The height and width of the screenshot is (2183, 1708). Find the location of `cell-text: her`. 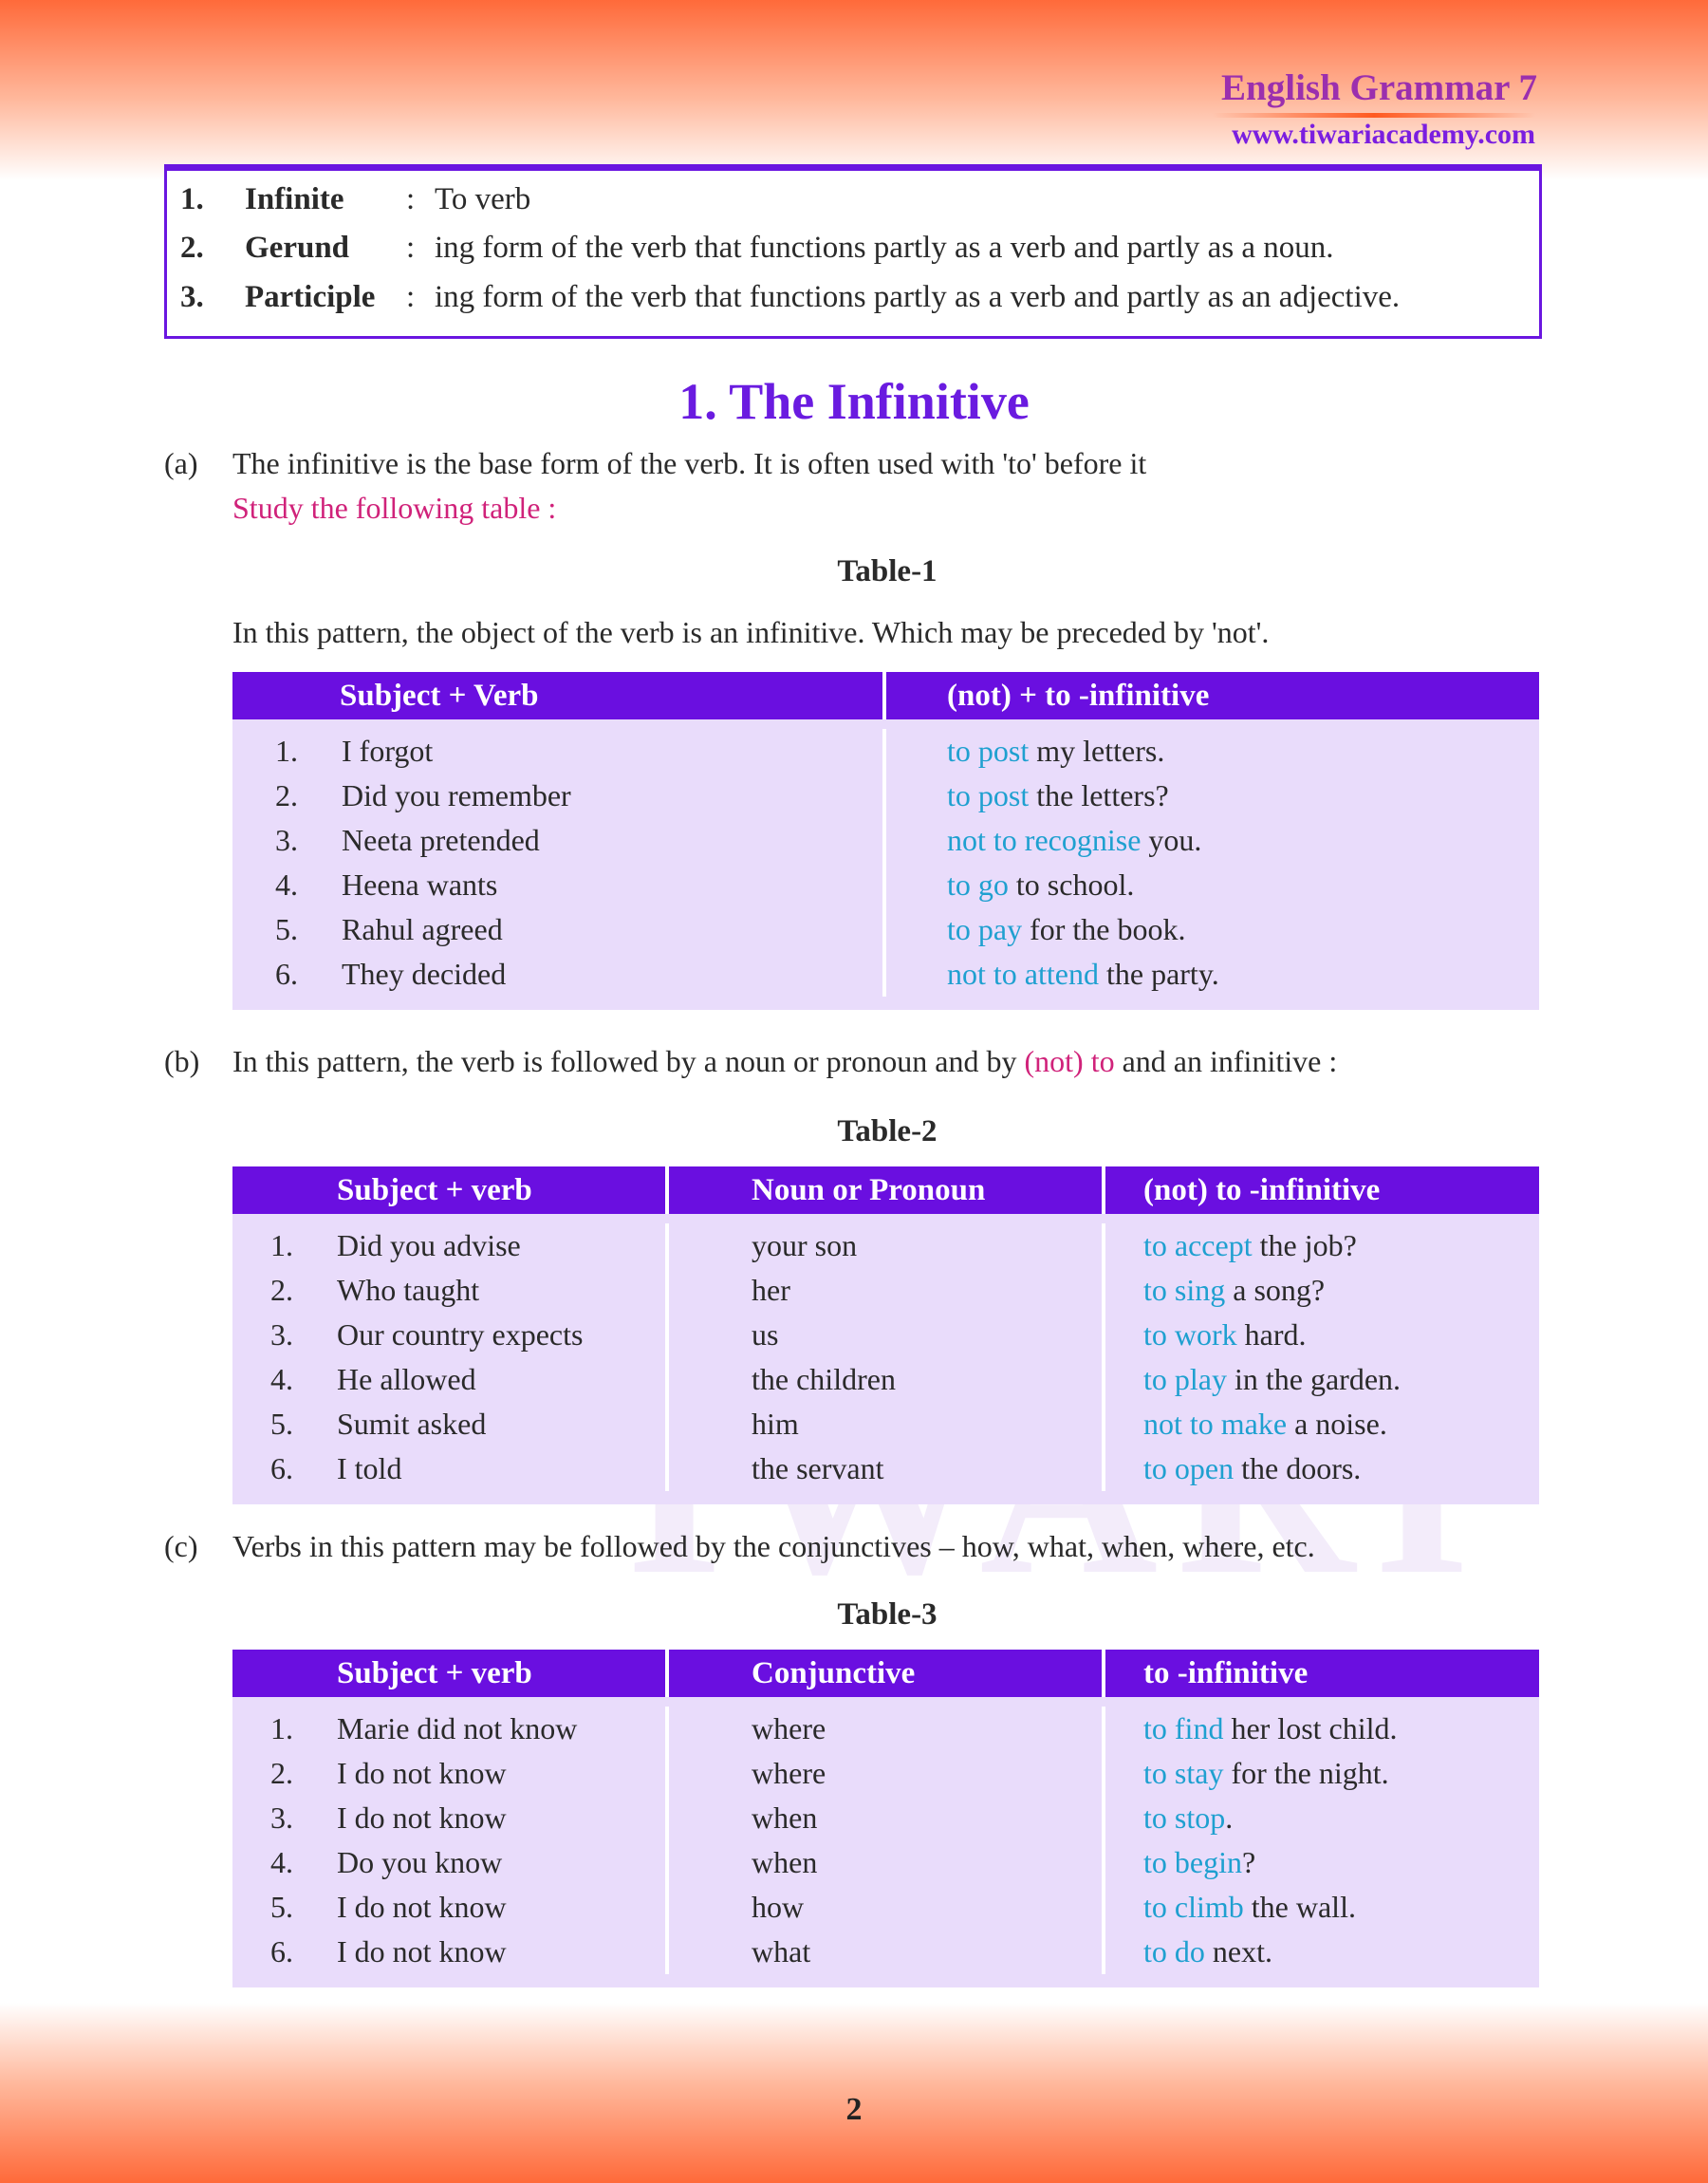

cell-text: her is located at coordinates (771, 1290).